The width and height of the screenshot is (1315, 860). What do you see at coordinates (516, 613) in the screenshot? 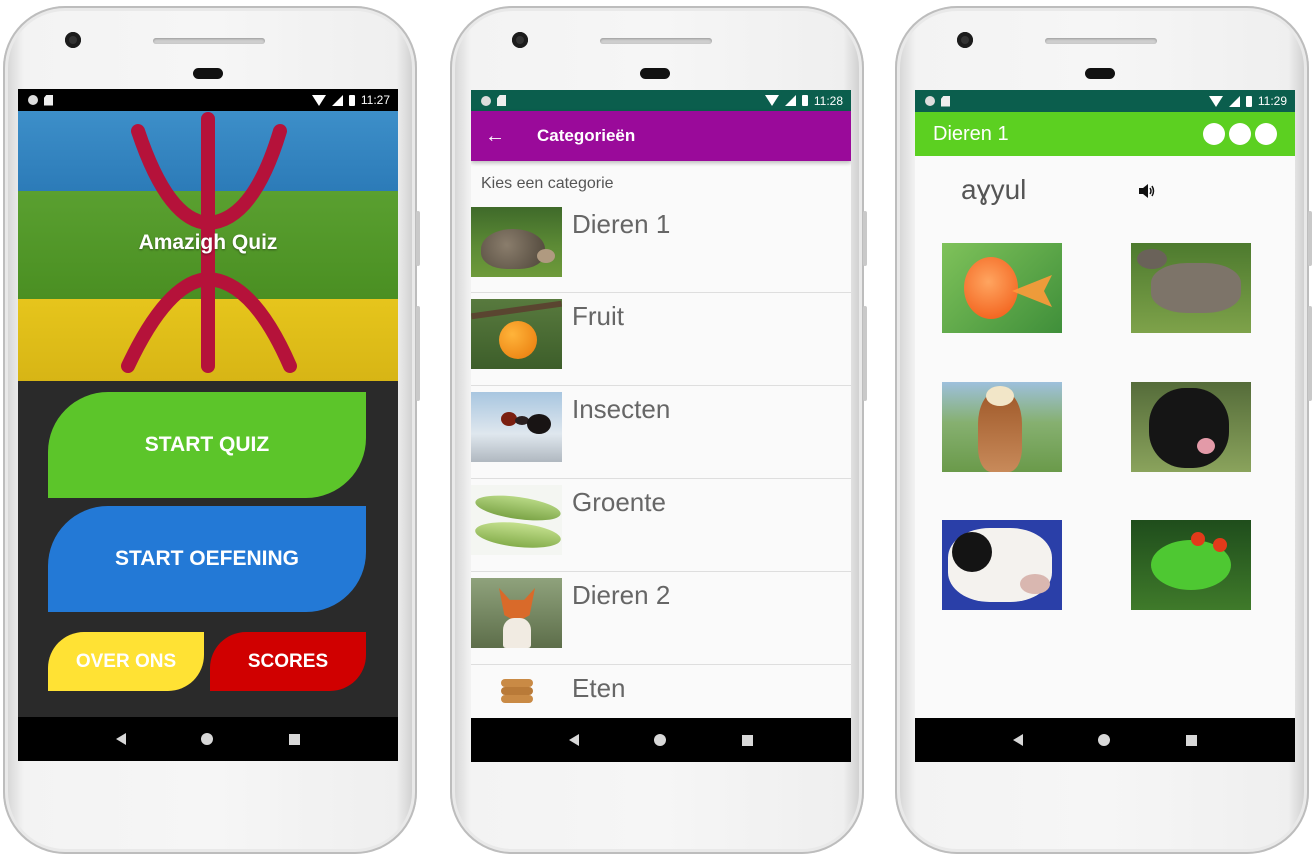
I see `fox-image` at bounding box center [516, 613].